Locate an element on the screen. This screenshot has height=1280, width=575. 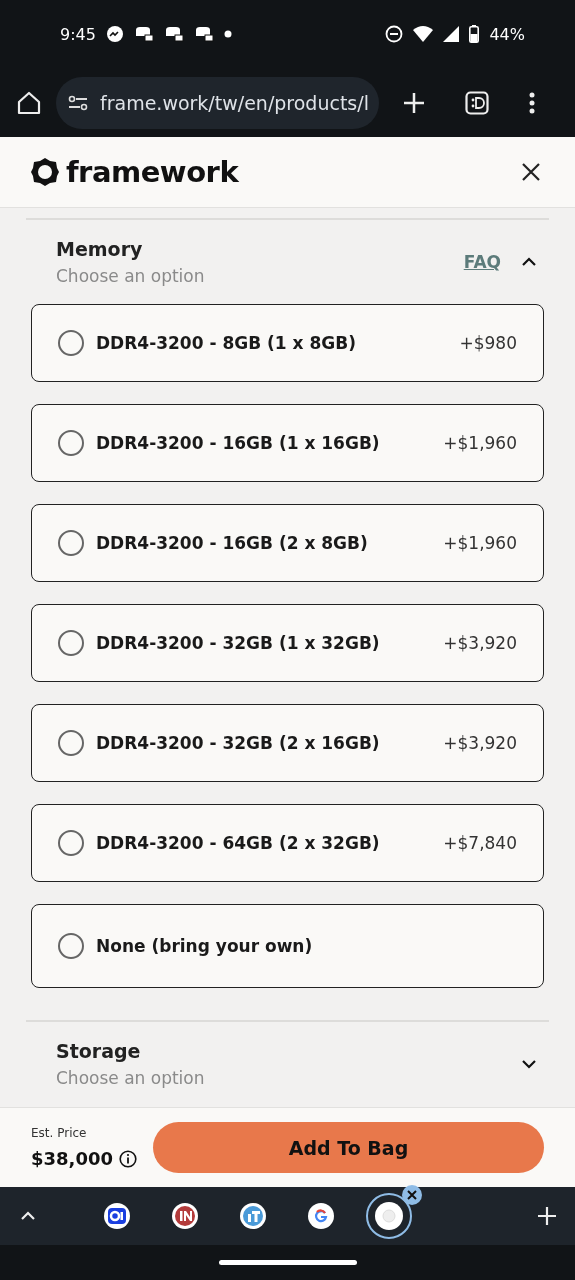
tab-switcher-icon is located at coordinates (477, 102).